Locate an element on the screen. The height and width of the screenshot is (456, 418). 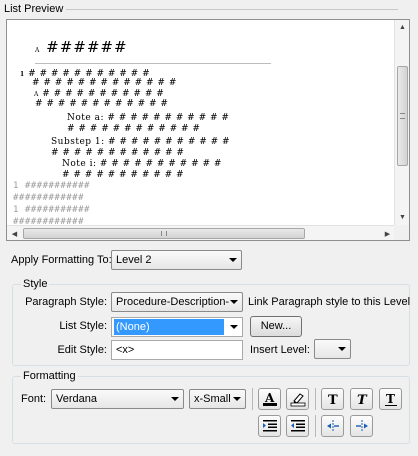
indent-text-button is located at coordinates (269, 426).